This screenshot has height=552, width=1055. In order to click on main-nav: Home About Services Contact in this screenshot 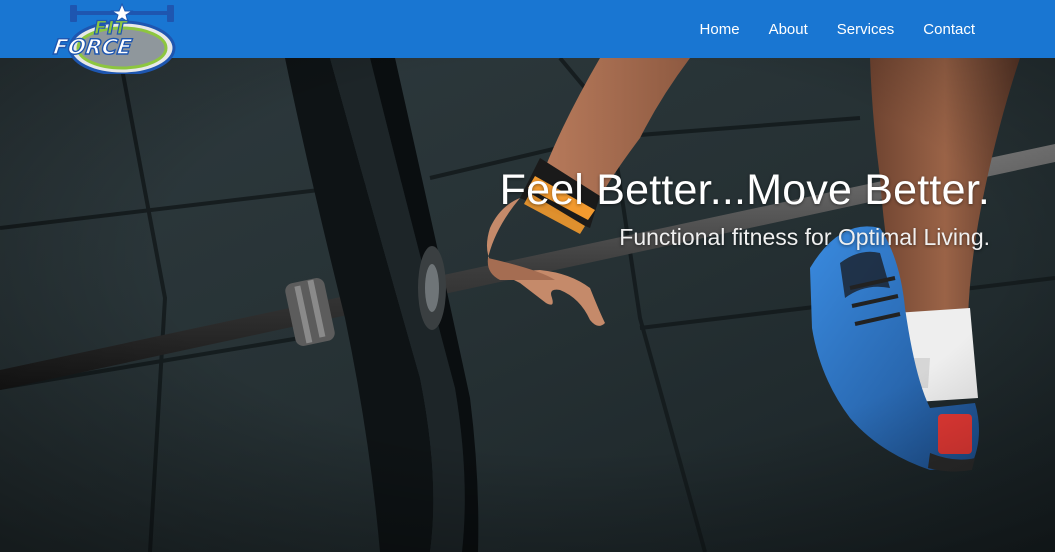, I will do `click(823, 29)`.